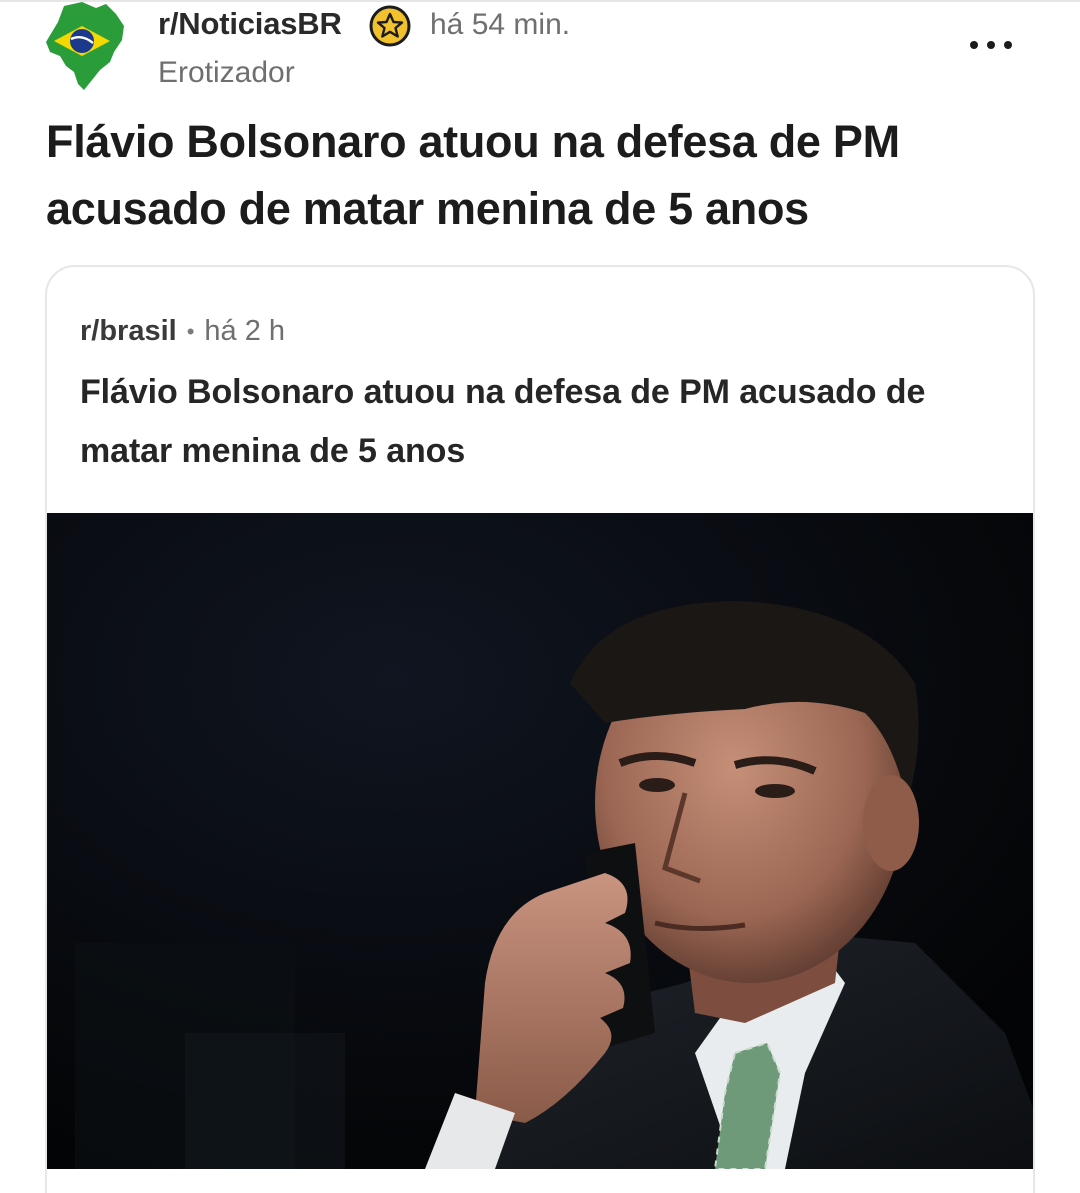  Describe the element at coordinates (250, 24) in the screenshot. I see `subreddit-name: r/NoticiasBR` at that location.